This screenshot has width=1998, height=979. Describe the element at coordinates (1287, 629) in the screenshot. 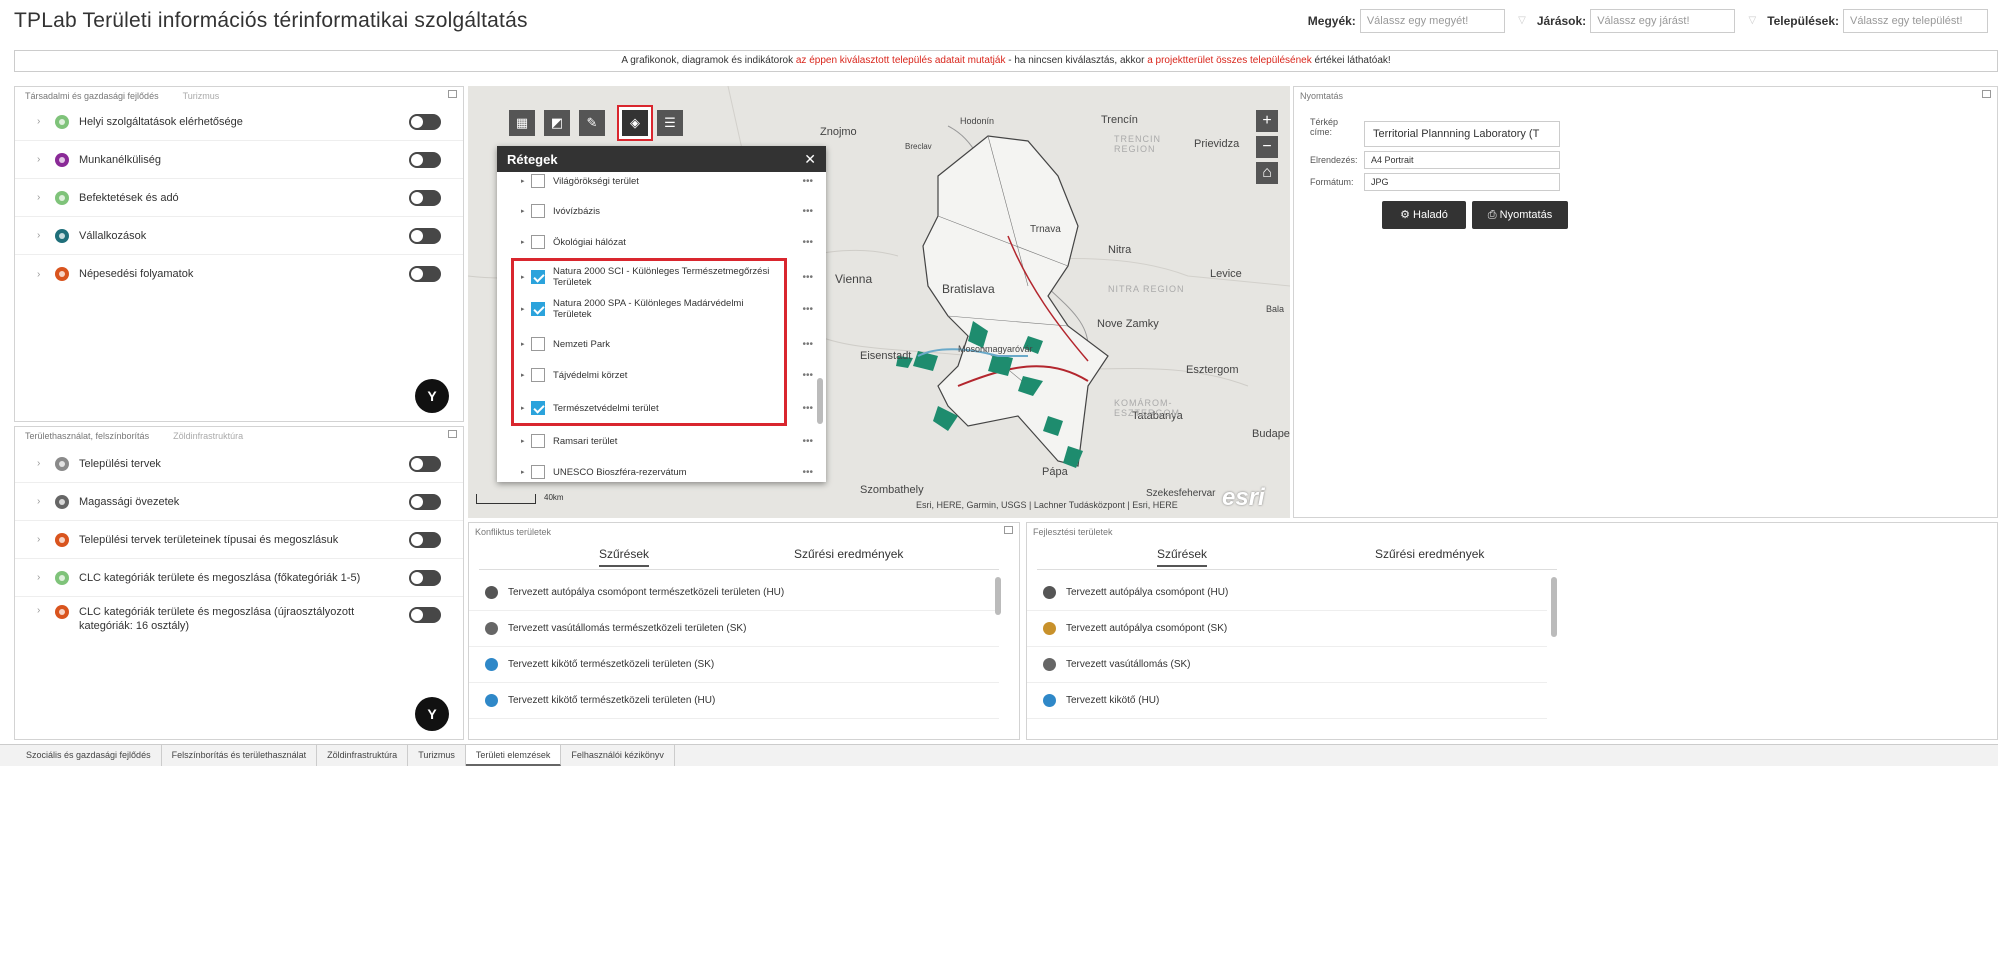

I see `list-item: Tervezett autópálya csomópont (SK)` at that location.